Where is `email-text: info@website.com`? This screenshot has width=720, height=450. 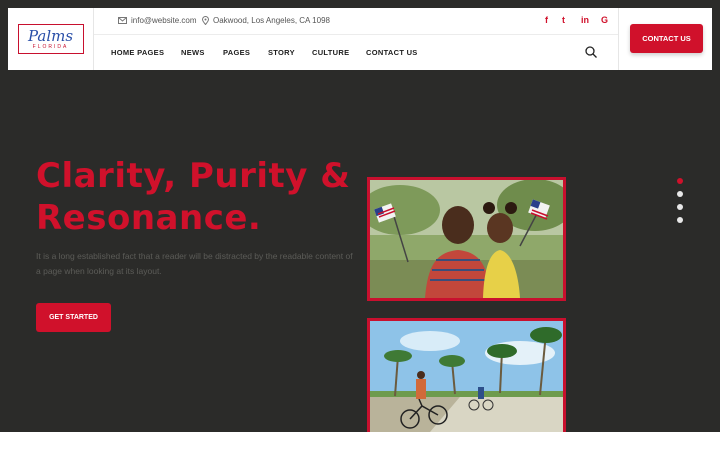 email-text: info@website.com is located at coordinates (164, 20).